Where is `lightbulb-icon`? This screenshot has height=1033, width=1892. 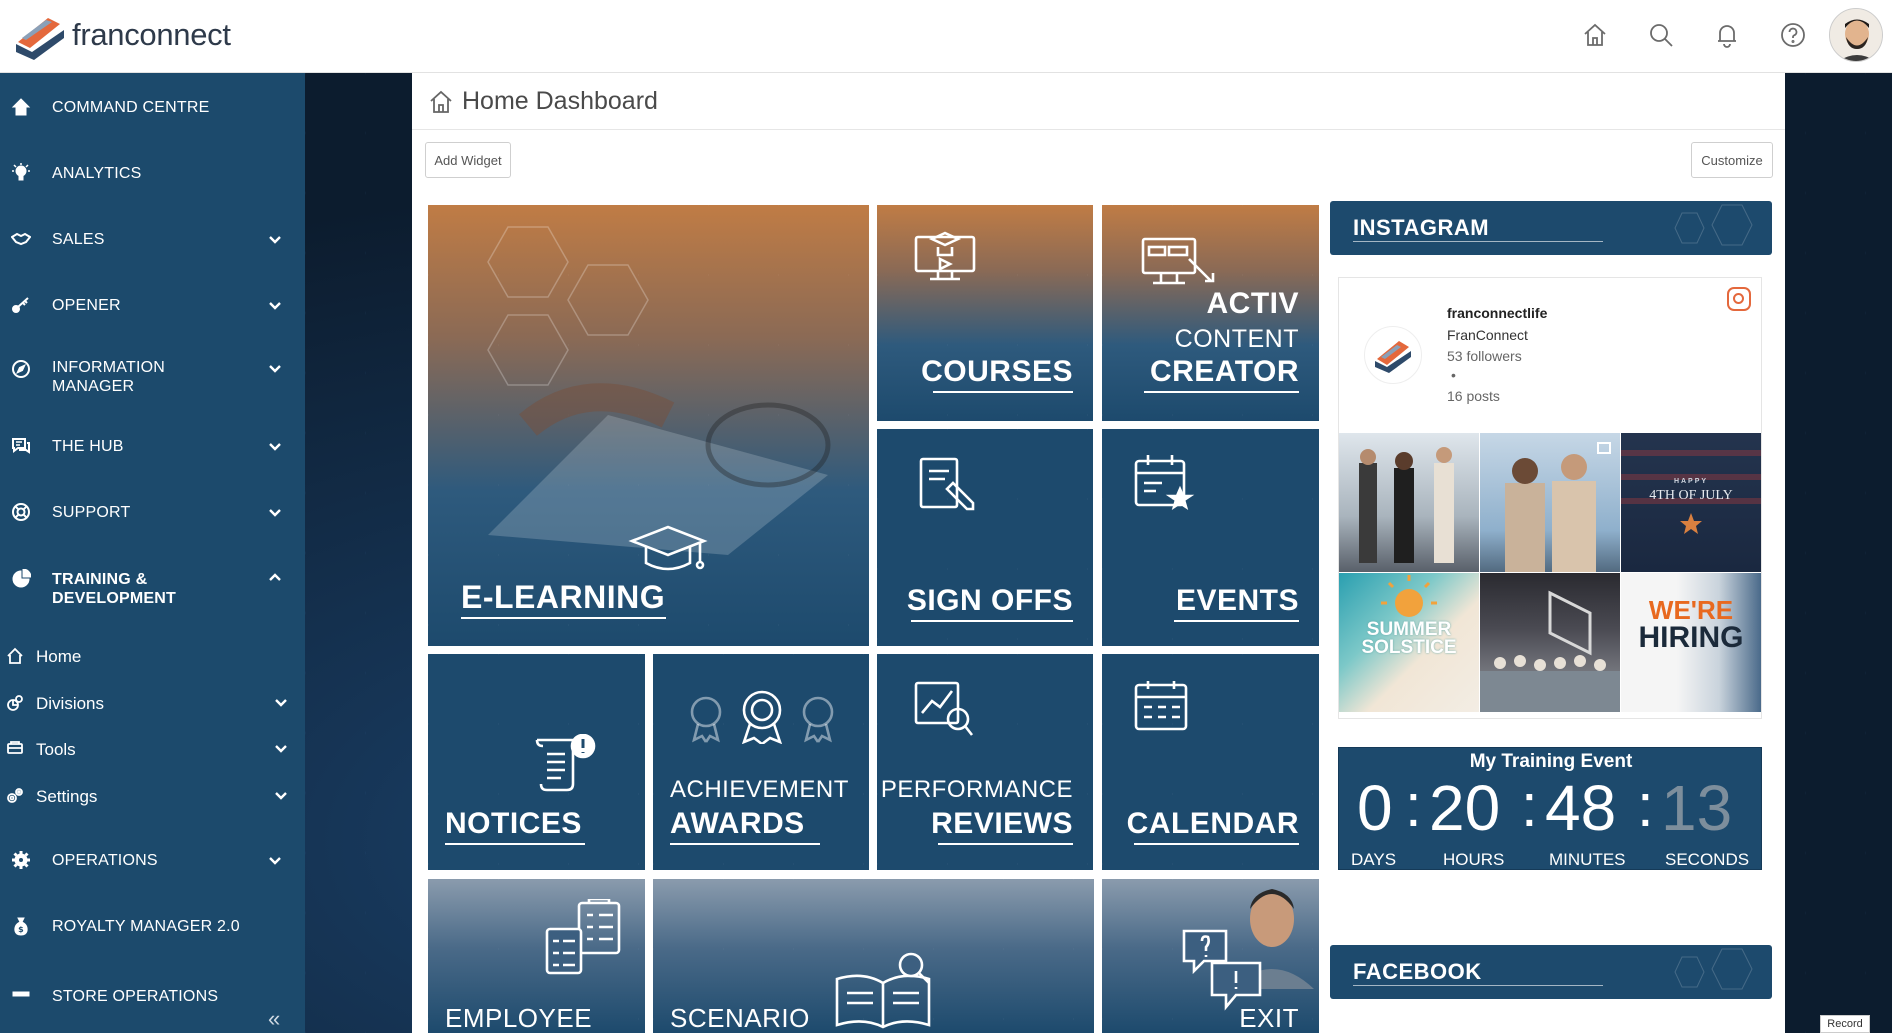 lightbulb-icon is located at coordinates (21, 173).